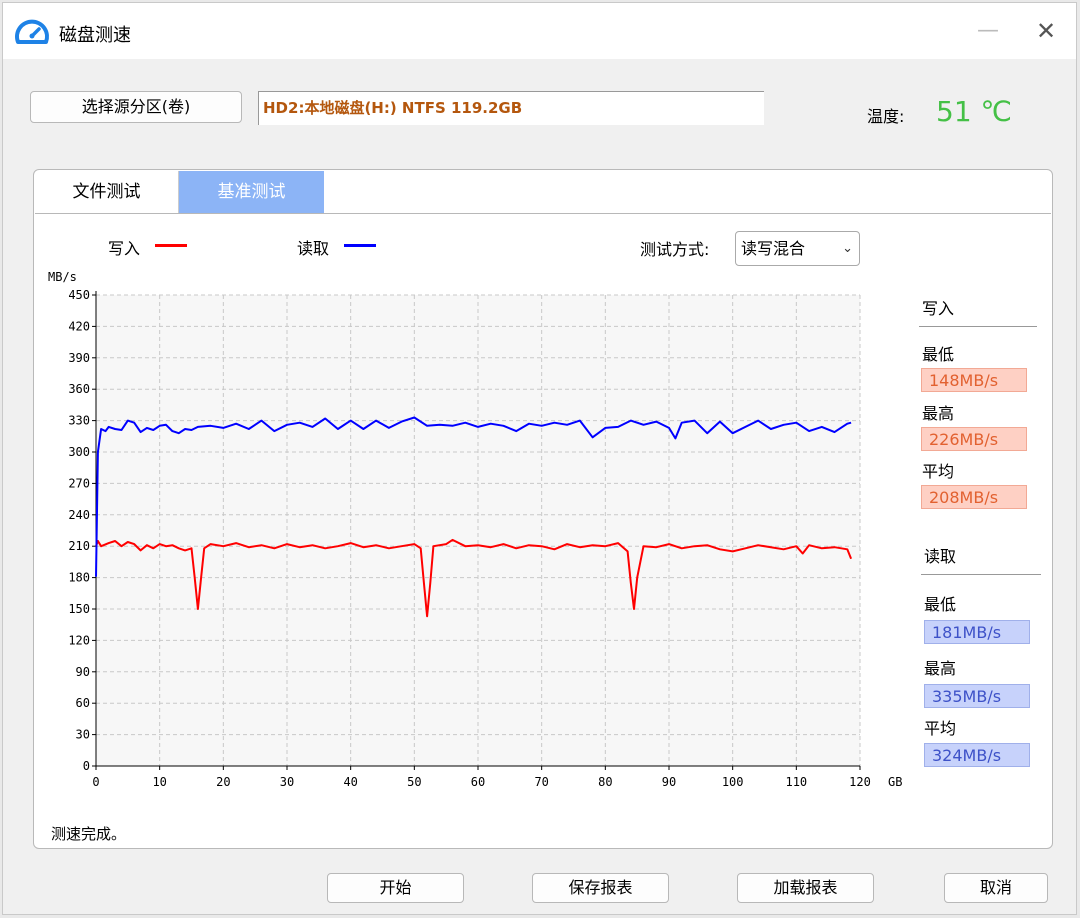 This screenshot has width=1080, height=918. What do you see at coordinates (313, 248) in the screenshot?
I see `legend-read-label: 读取` at bounding box center [313, 248].